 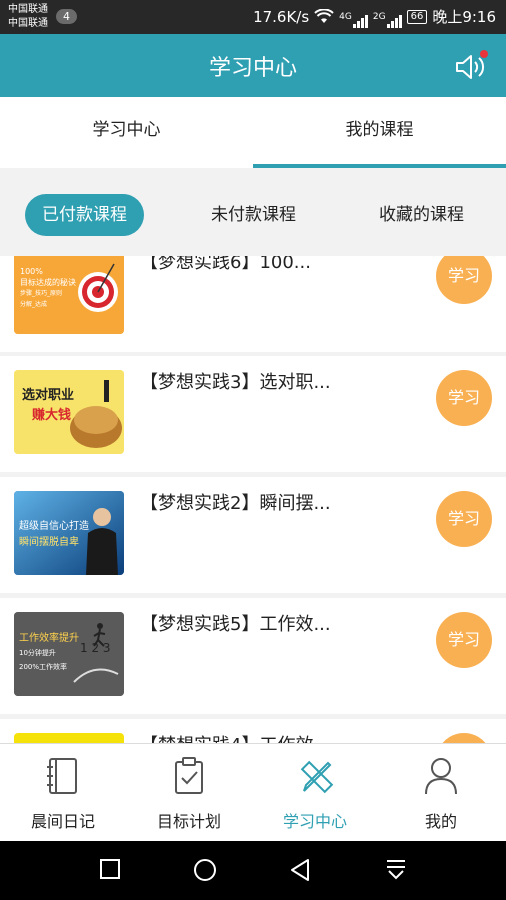 I want to click on signal-2g-icon: 2G, so click(x=387, y=17).